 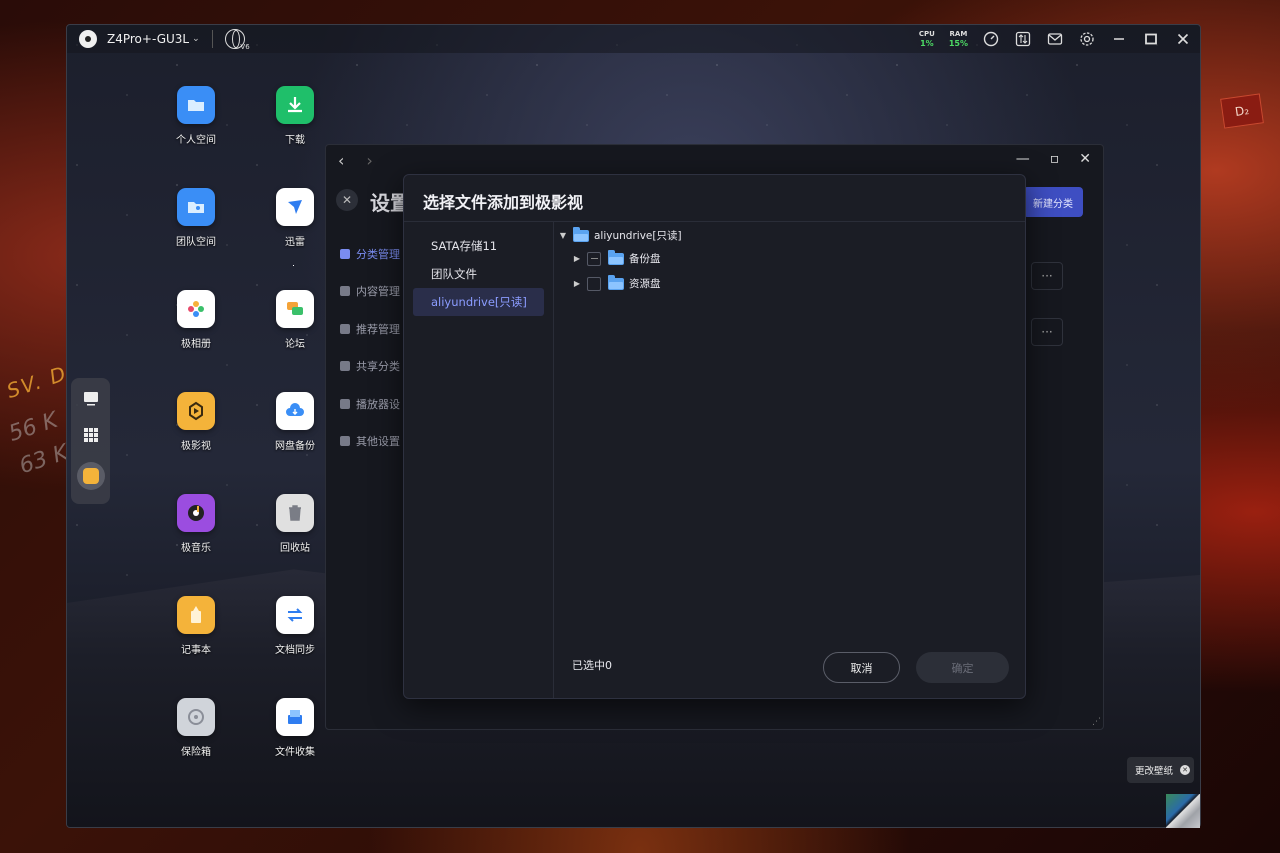 I want to click on history-nav: ‹ ›, so click(x=355, y=160).